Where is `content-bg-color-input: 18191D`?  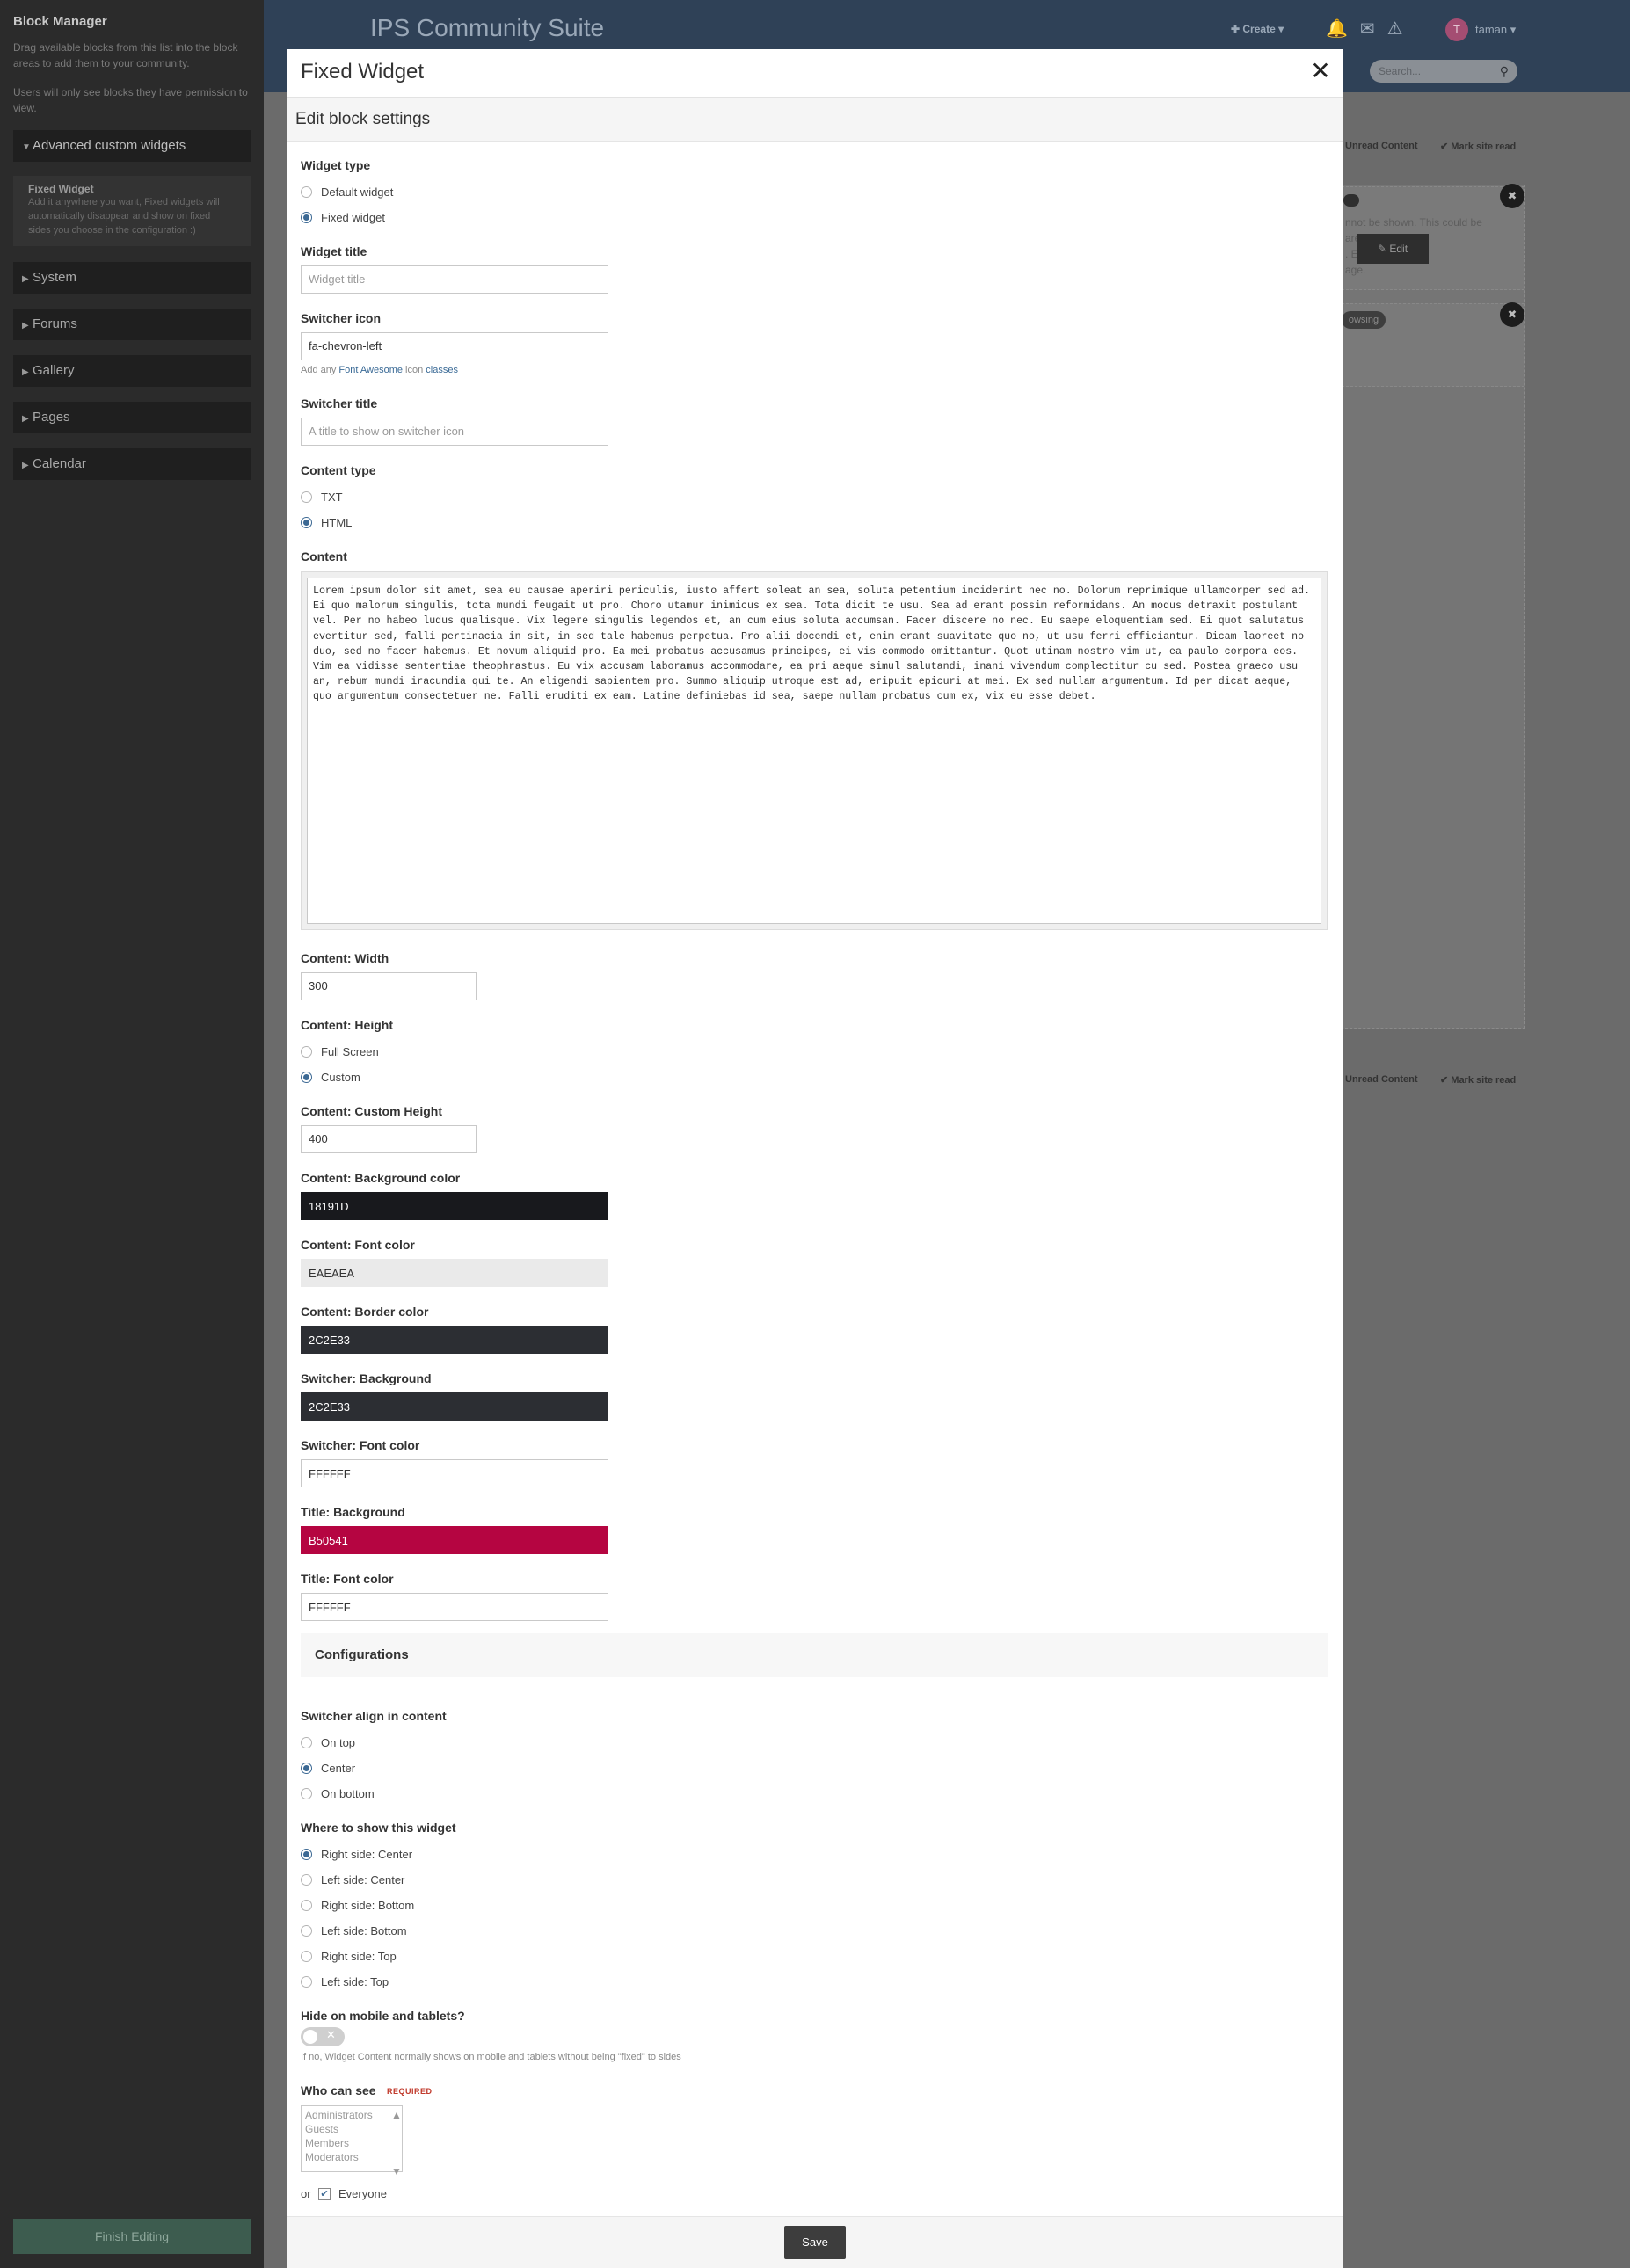
content-bg-color-input: 18191D is located at coordinates (454, 1206).